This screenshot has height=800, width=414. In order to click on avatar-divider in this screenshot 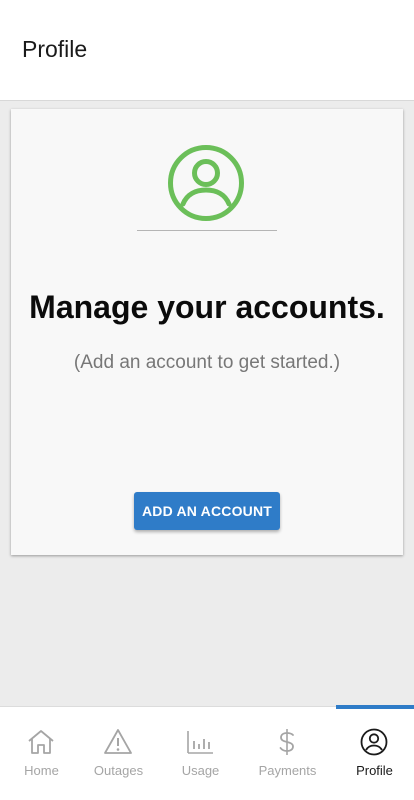, I will do `click(207, 230)`.